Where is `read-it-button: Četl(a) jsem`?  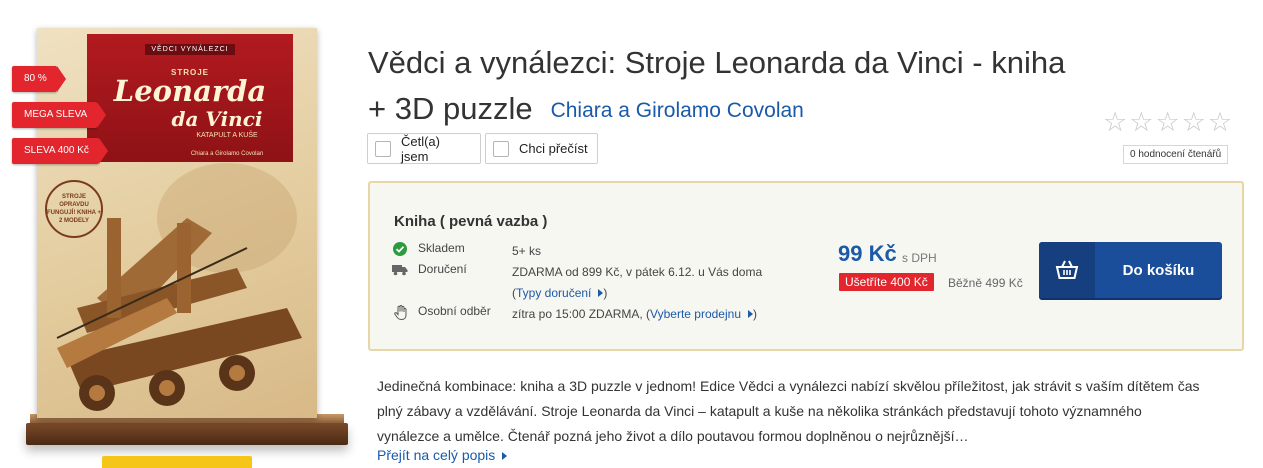
read-it-button: Četl(a) jsem is located at coordinates (424, 148).